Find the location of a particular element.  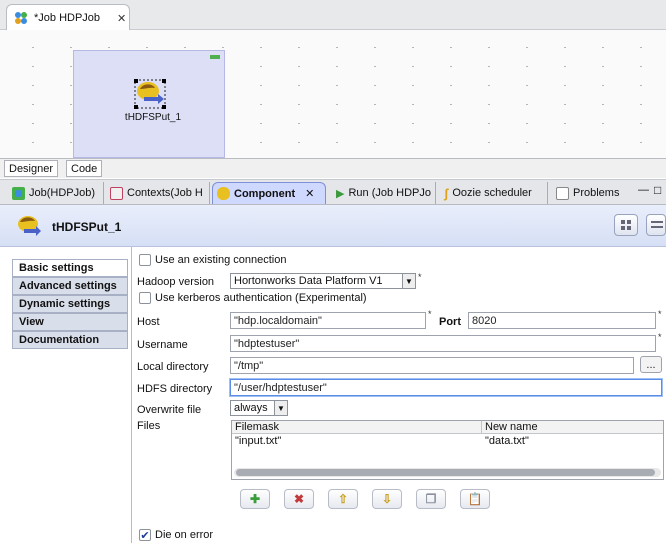

component-header: tHDFSPut_1 is located at coordinates (333, 226).